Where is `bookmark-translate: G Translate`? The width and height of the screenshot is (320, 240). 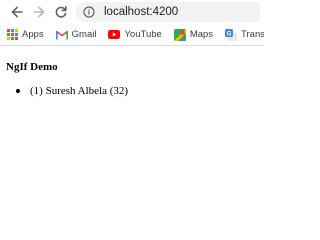 bookmark-translate: G Translate is located at coordinates (244, 34).